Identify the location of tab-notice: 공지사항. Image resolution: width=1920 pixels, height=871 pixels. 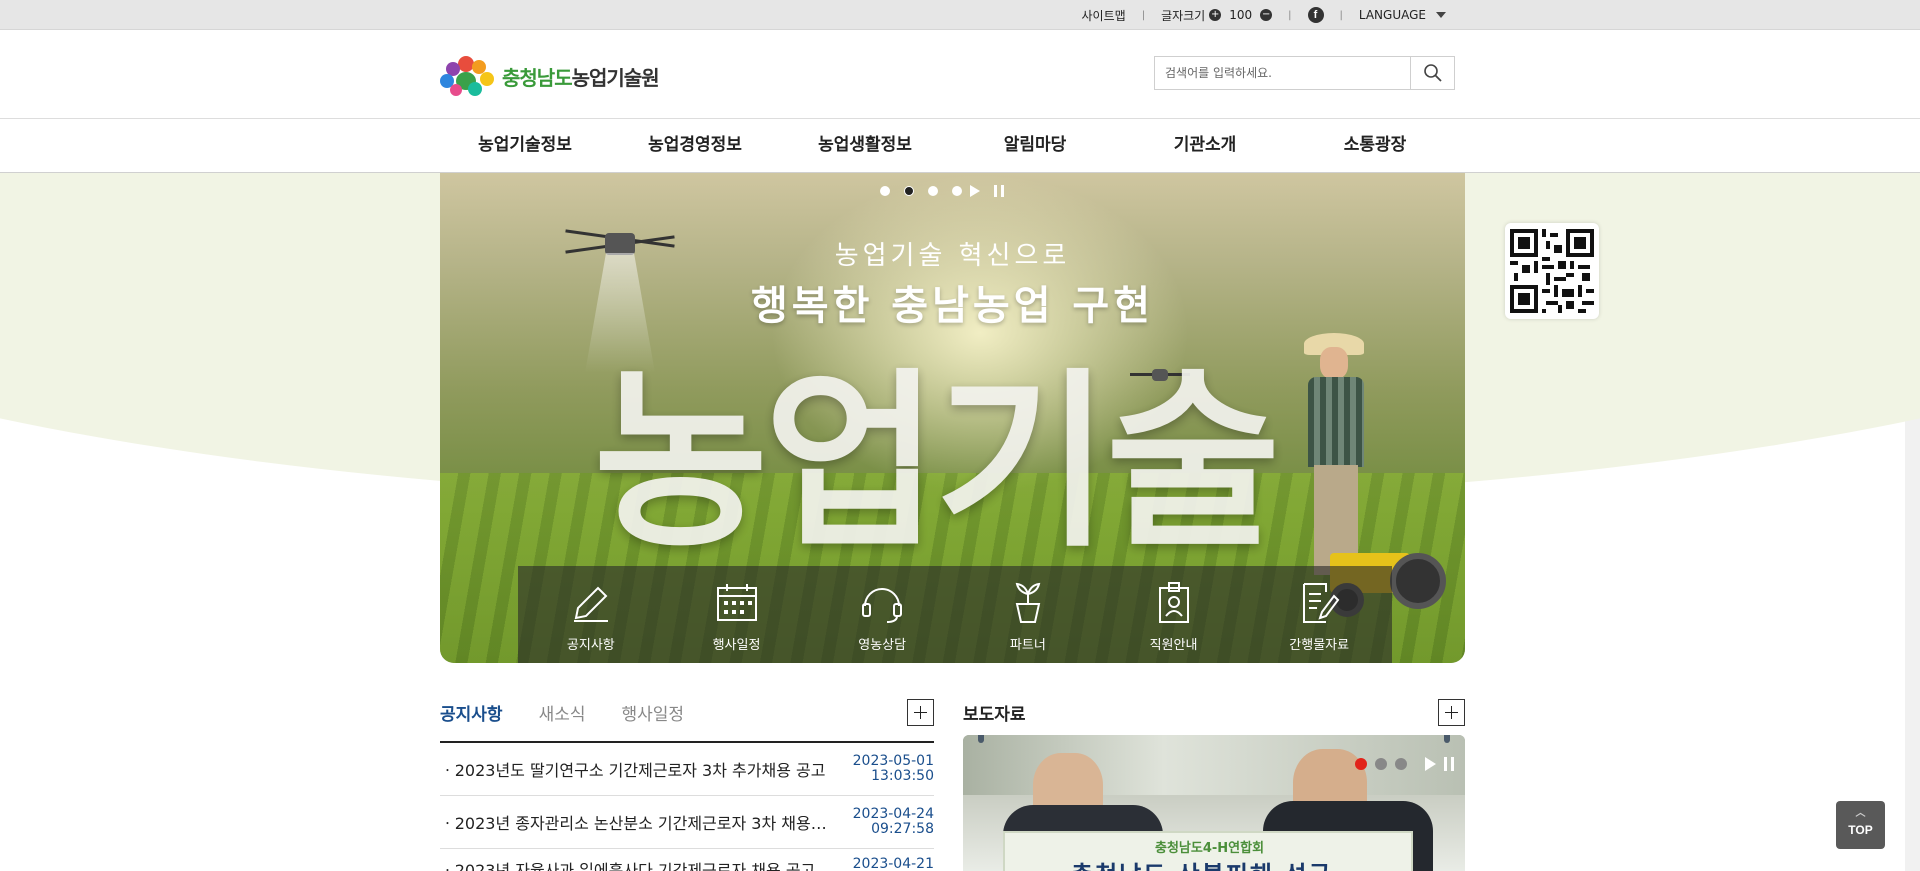
(471, 712).